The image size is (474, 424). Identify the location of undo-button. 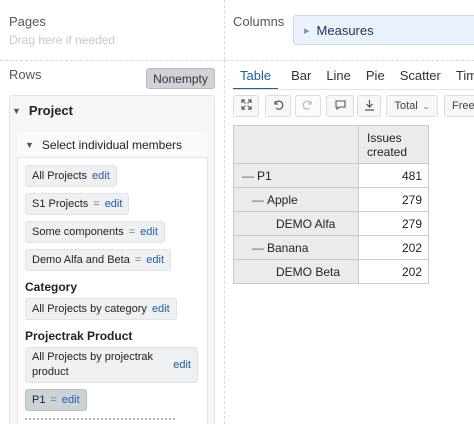
(278, 106).